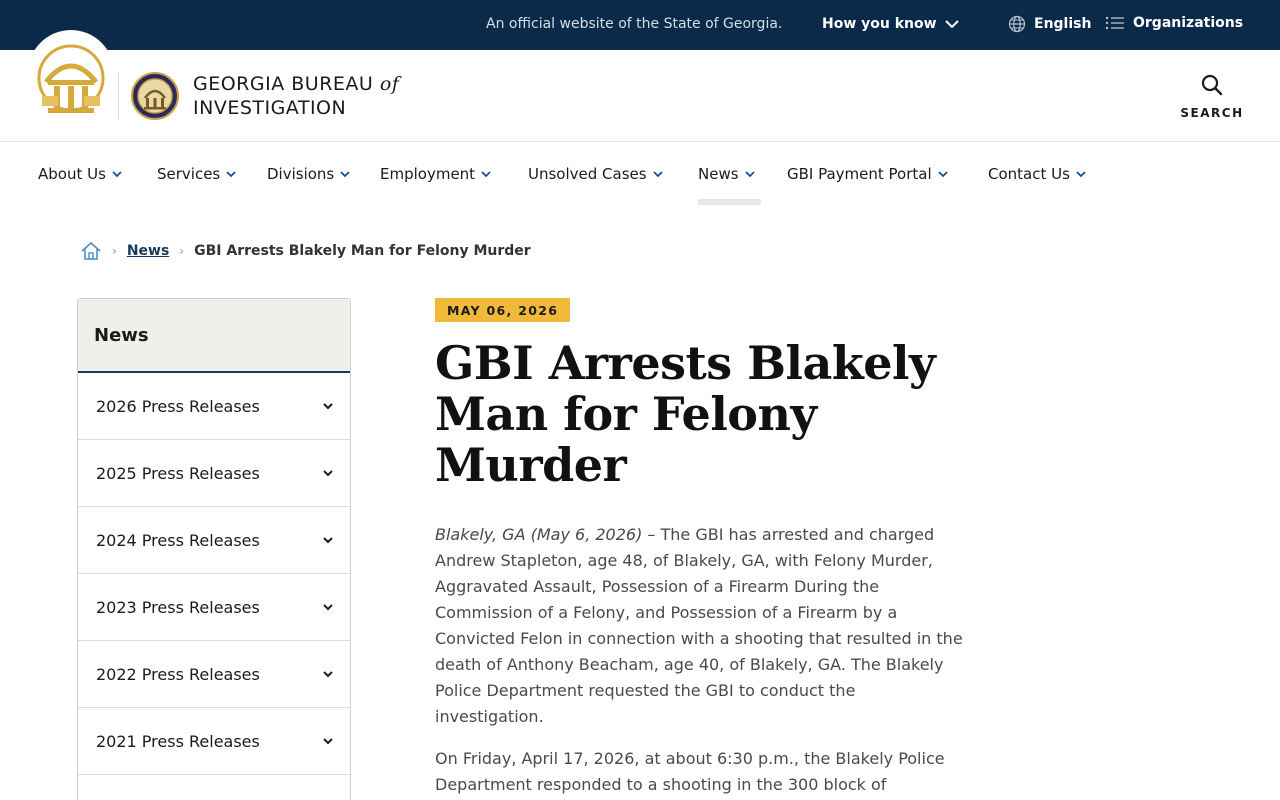 This screenshot has height=800, width=1280. I want to click on home-icon, so click(91, 251).